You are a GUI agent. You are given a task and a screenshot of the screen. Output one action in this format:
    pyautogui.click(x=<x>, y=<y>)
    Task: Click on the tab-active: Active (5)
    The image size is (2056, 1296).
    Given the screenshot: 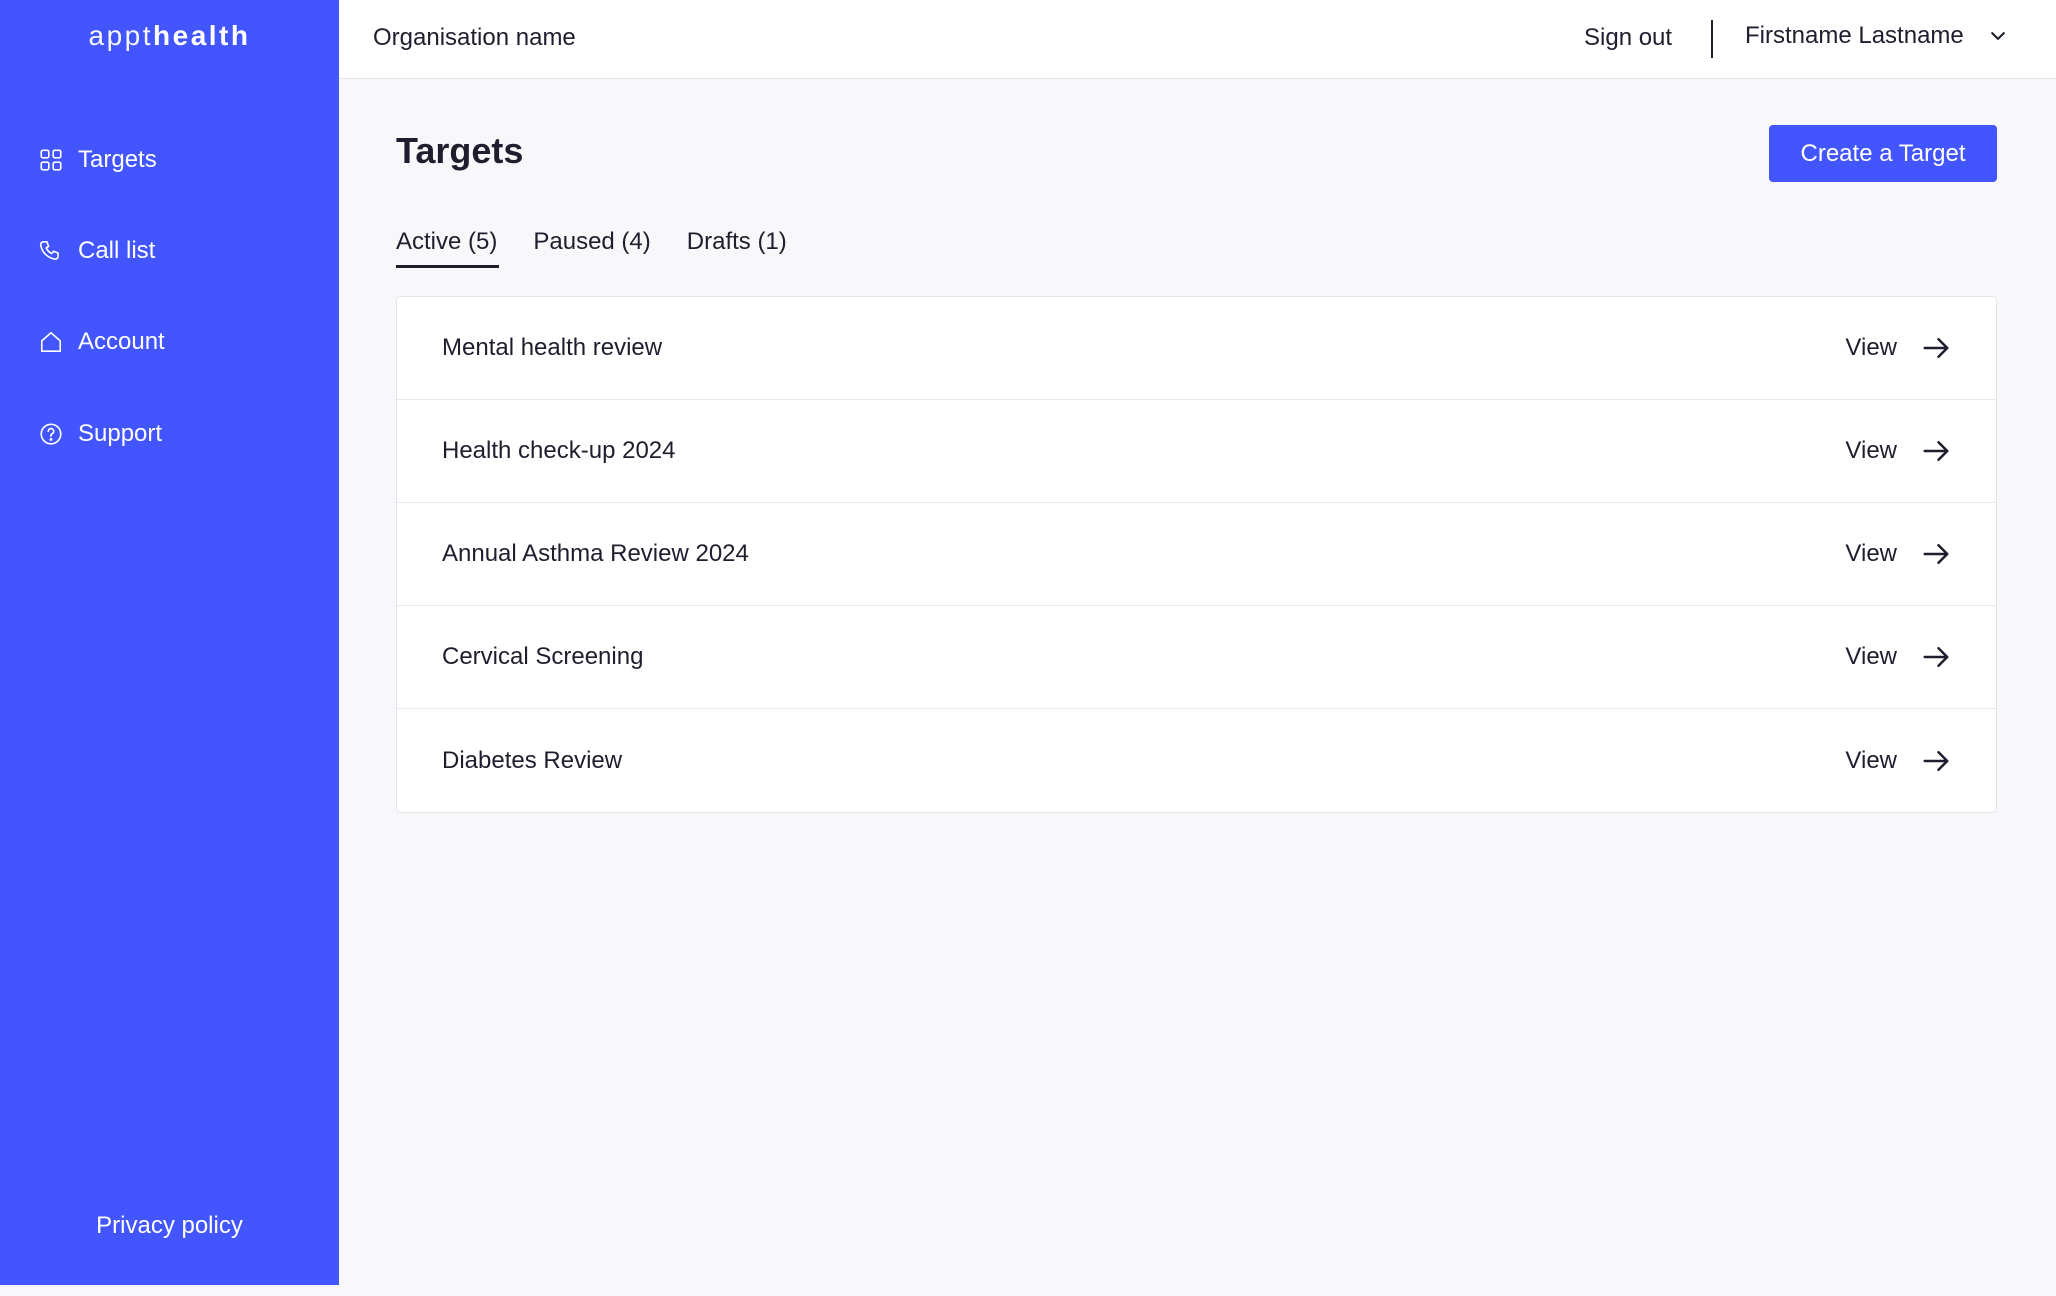 What is the action you would take?
    pyautogui.click(x=448, y=248)
    